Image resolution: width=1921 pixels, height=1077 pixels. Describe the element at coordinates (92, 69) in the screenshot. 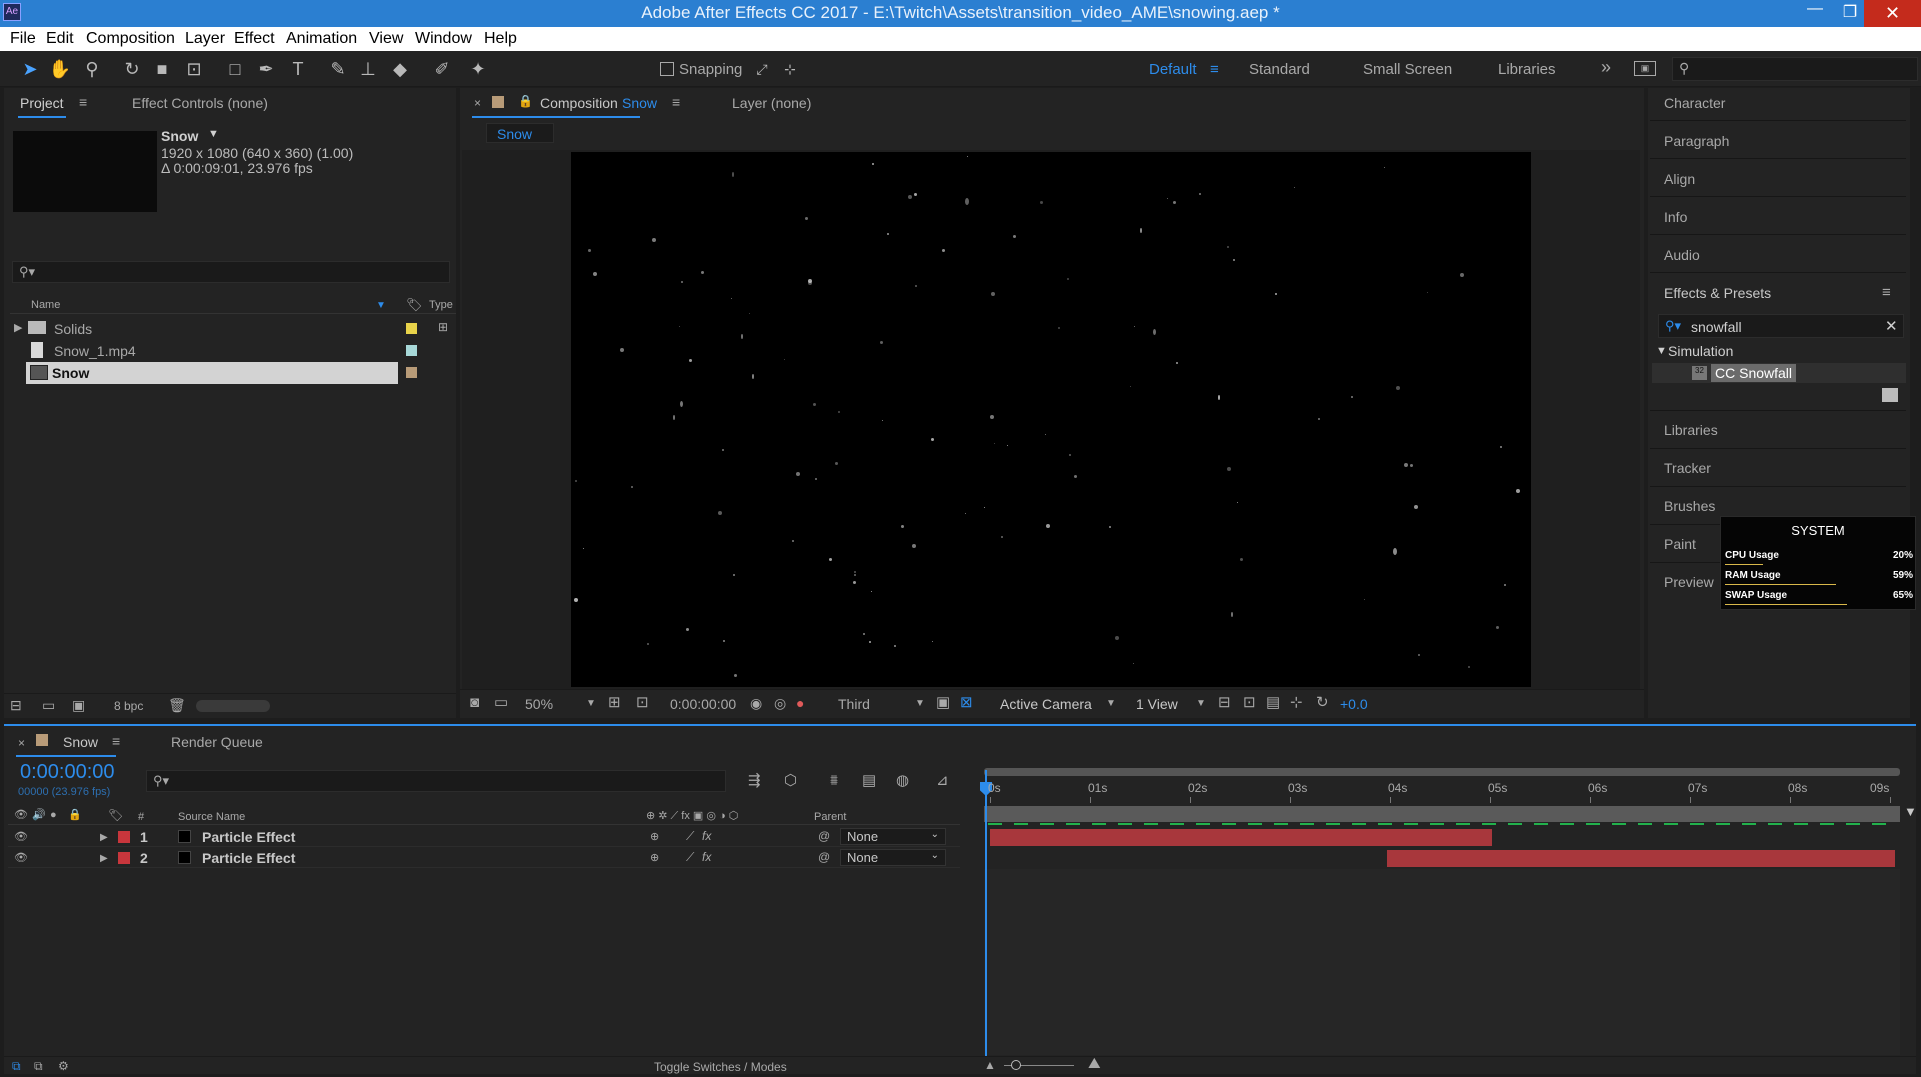

I see `zoom-tool-icon: ⚲` at that location.